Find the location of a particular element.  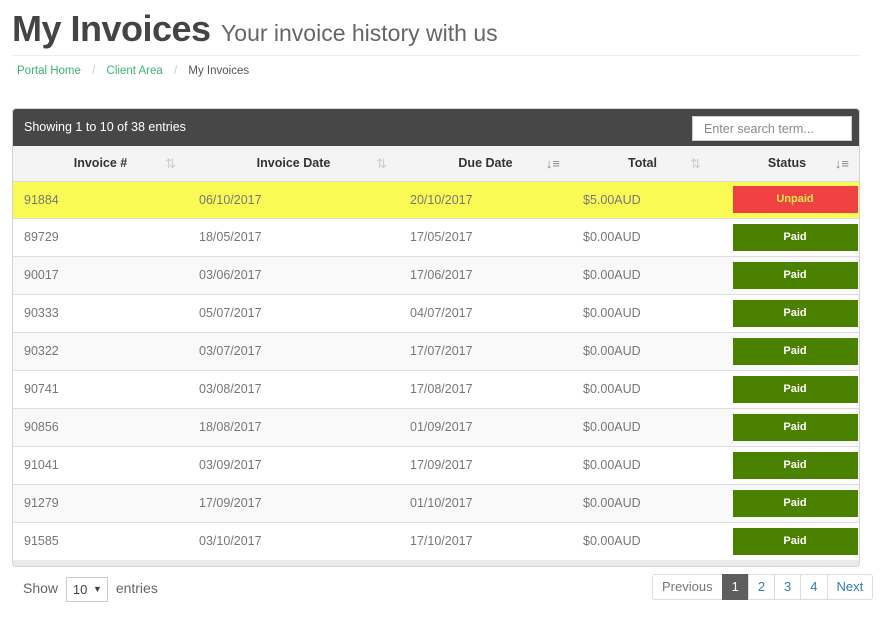

breadcrumb-my-invoices: My Invoices is located at coordinates (219, 71).